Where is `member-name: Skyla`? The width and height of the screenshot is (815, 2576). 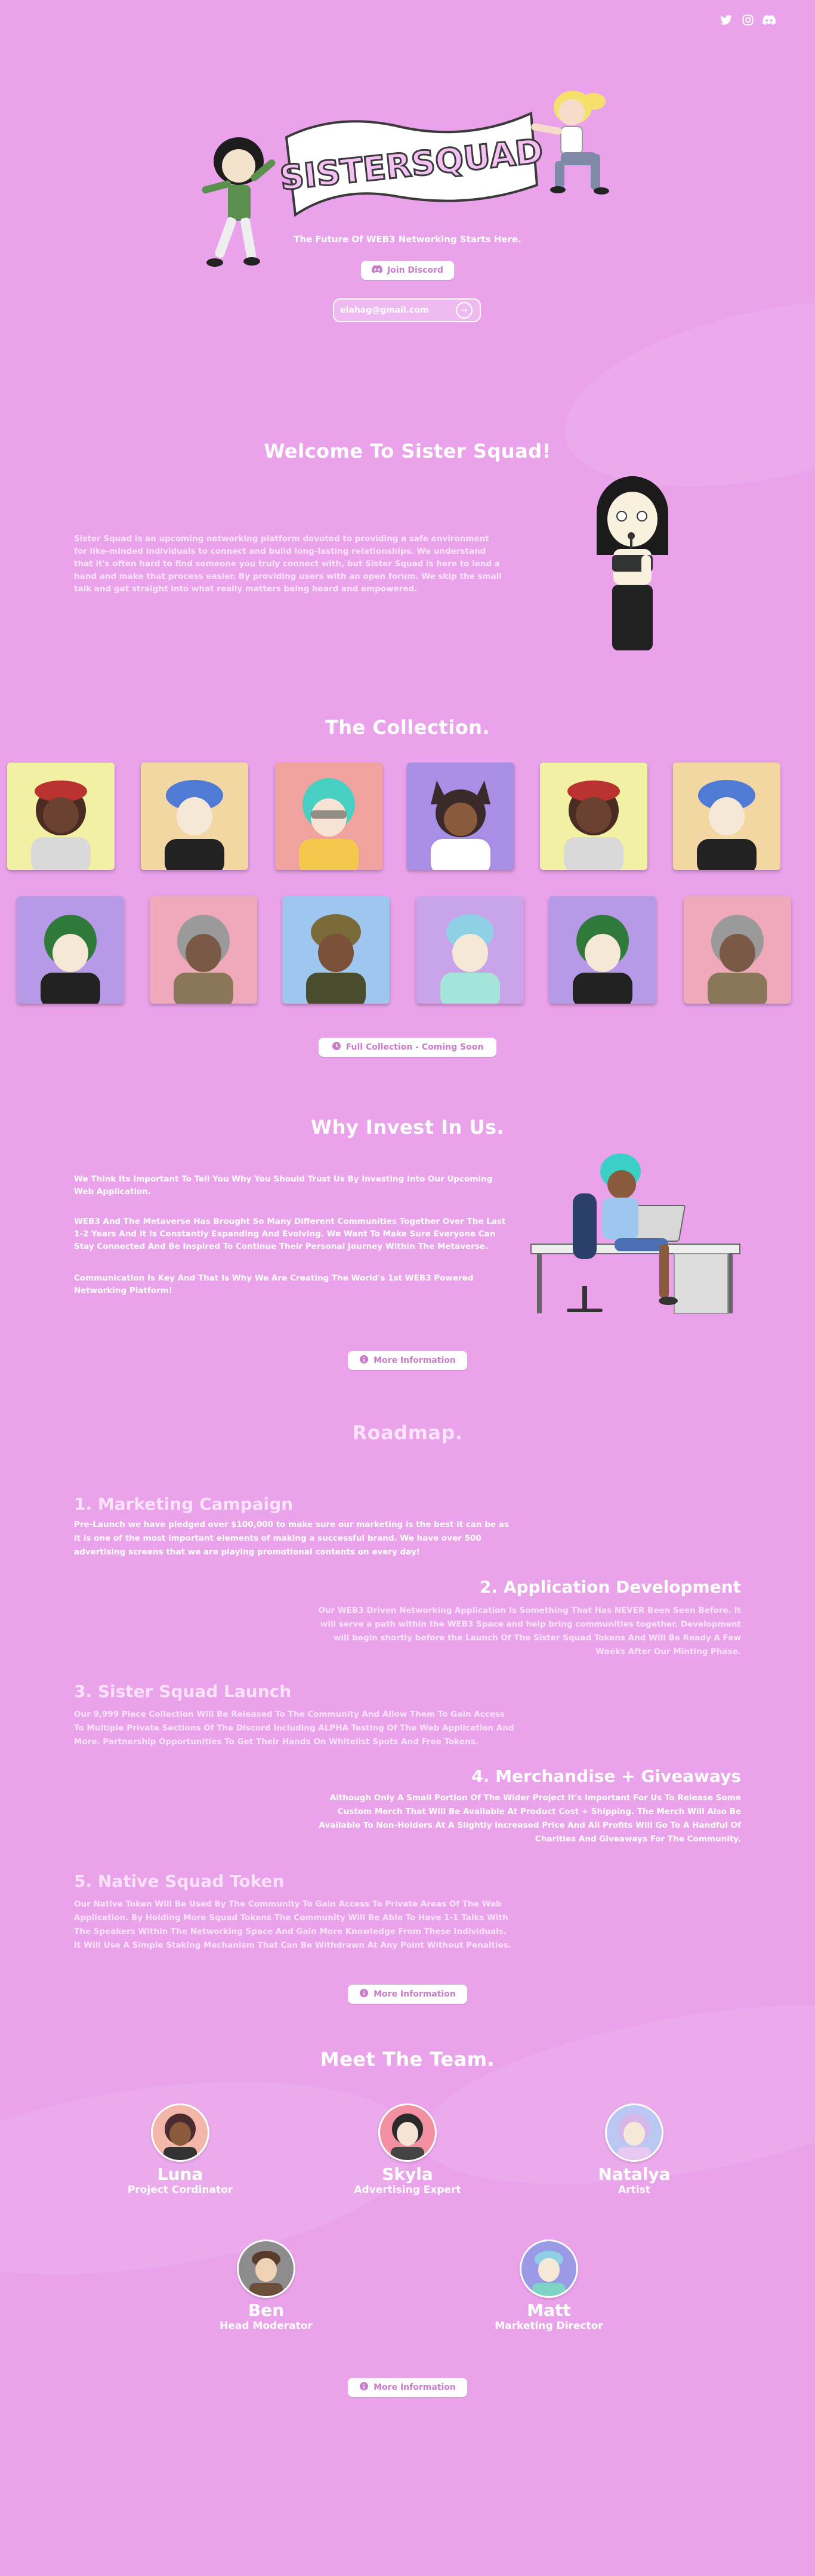
member-name: Skyla is located at coordinates (407, 2174).